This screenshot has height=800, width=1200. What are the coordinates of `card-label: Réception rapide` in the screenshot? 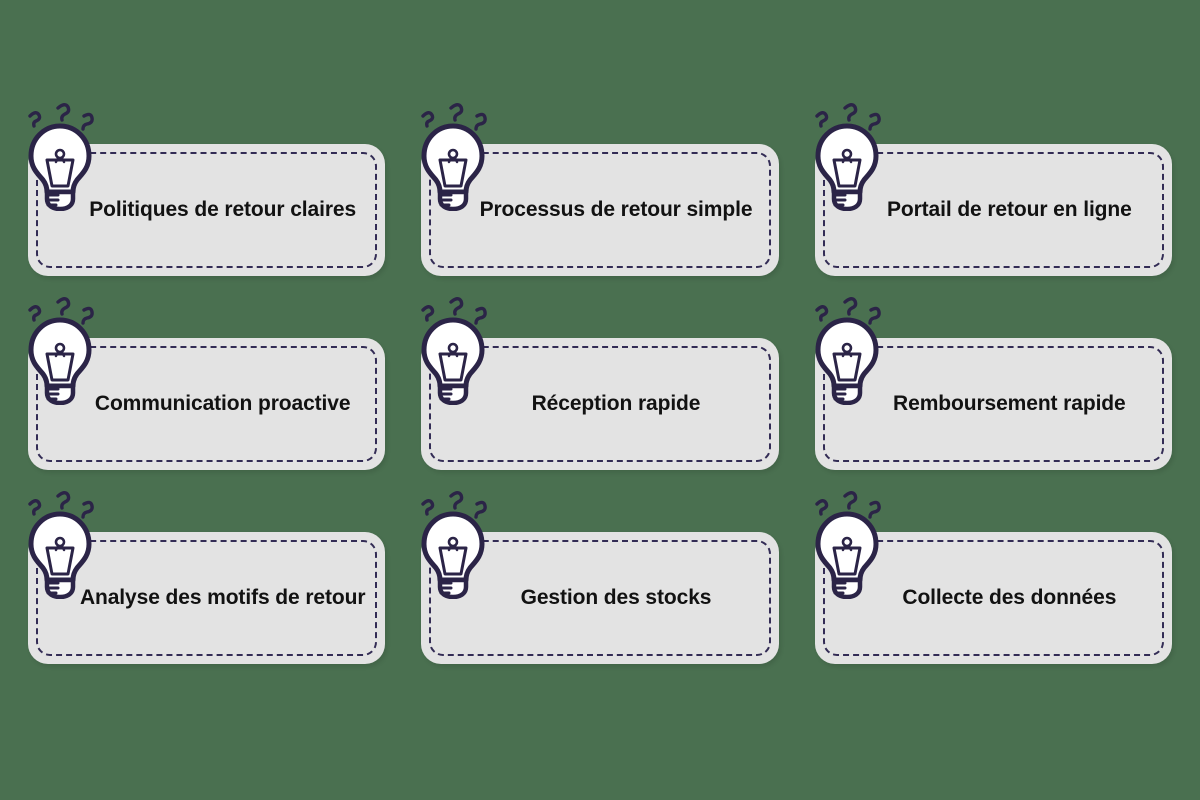 It's located at (616, 404).